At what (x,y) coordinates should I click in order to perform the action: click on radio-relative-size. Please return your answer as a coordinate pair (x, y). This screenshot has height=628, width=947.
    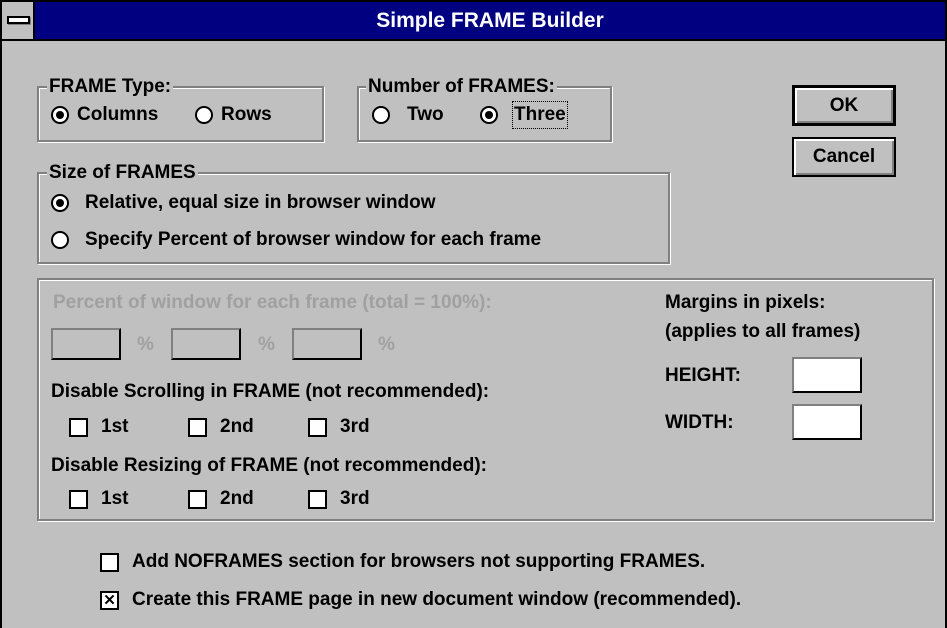
    Looking at the image, I should click on (60, 203).